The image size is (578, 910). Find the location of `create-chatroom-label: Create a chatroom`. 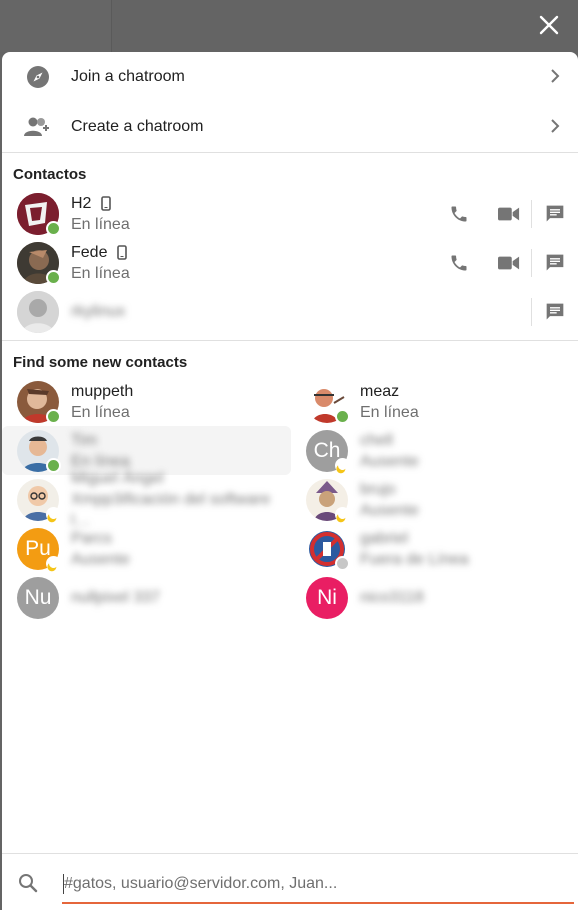

create-chatroom-label: Create a chatroom is located at coordinates (137, 126).